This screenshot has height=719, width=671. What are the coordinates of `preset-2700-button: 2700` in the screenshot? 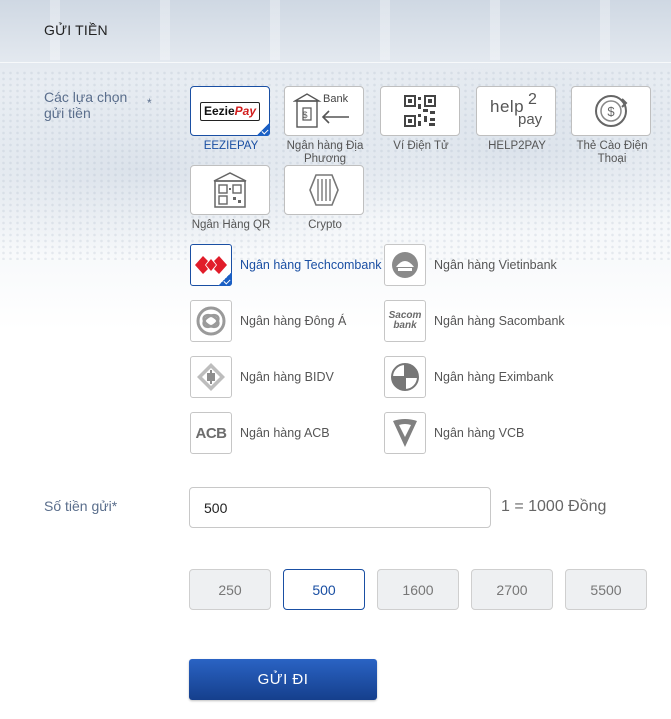 It's located at (512, 589).